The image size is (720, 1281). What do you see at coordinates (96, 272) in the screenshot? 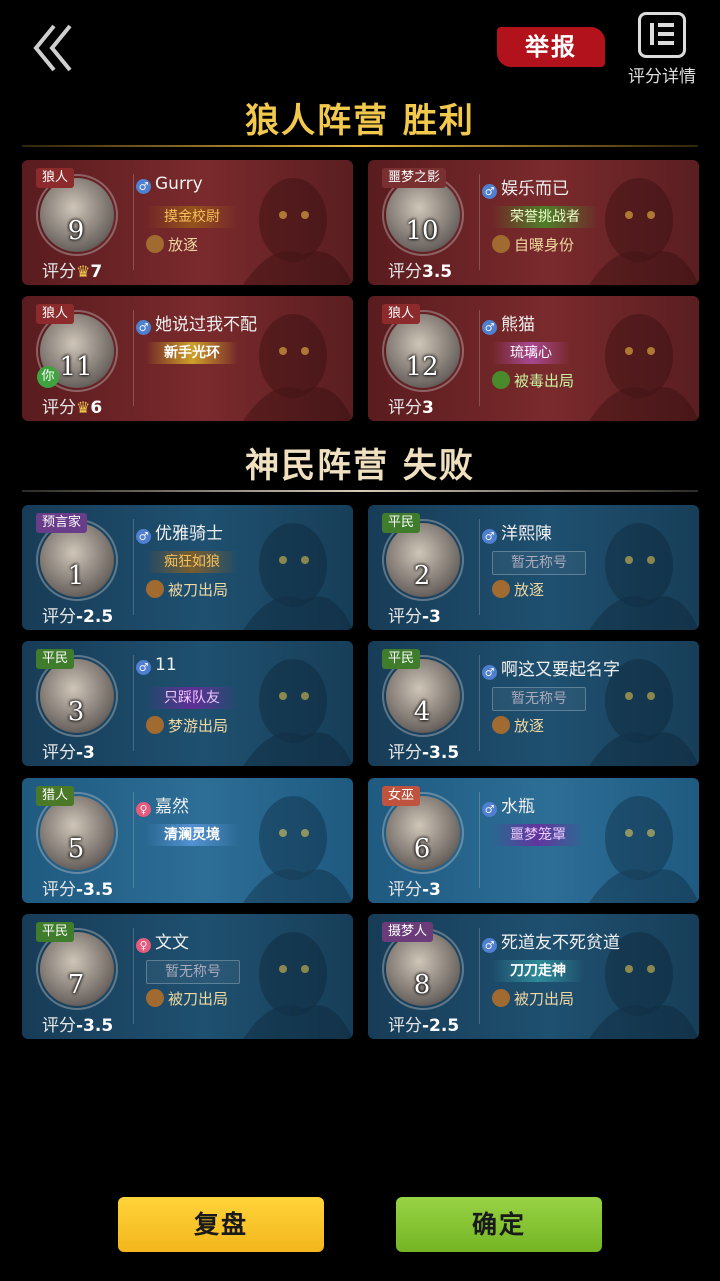
I see `score-value: 7` at bounding box center [96, 272].